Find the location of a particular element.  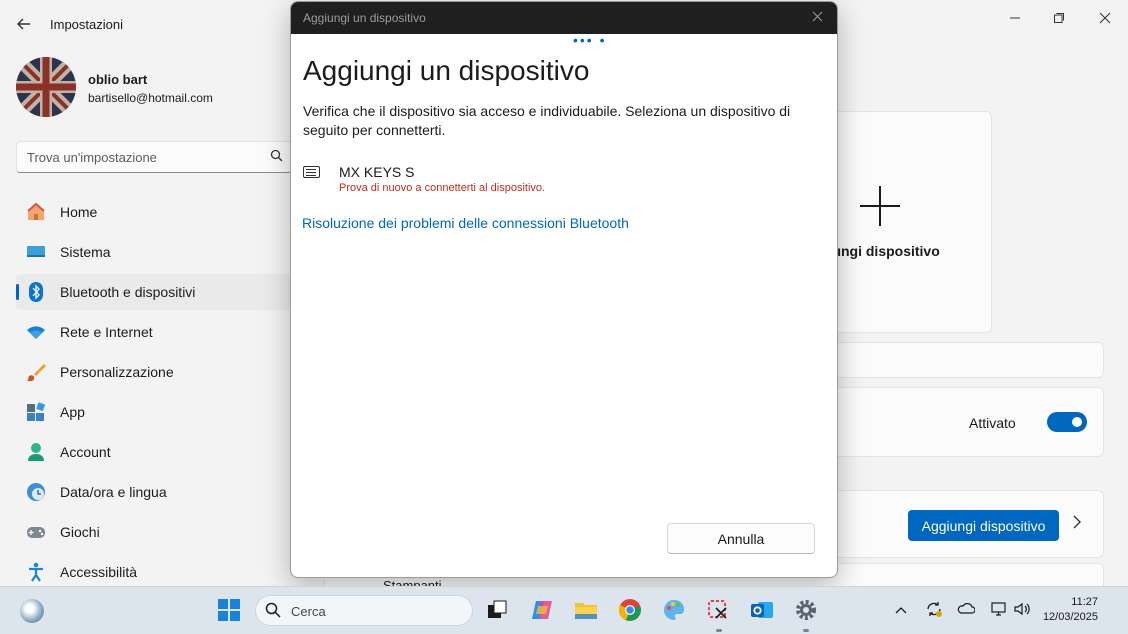

taskbar-search-placeholder: Cerca is located at coordinates (308, 611).